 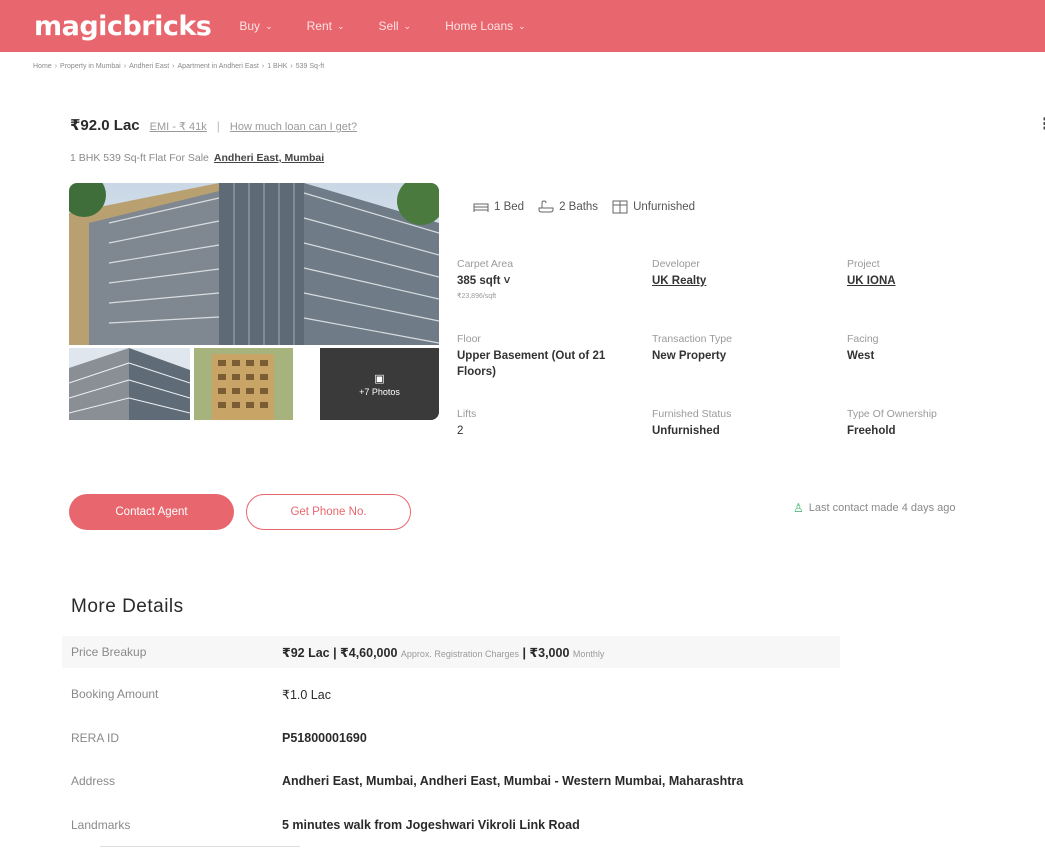 I want to click on transaction-type-label: Transaction Type, so click(x=692, y=339).